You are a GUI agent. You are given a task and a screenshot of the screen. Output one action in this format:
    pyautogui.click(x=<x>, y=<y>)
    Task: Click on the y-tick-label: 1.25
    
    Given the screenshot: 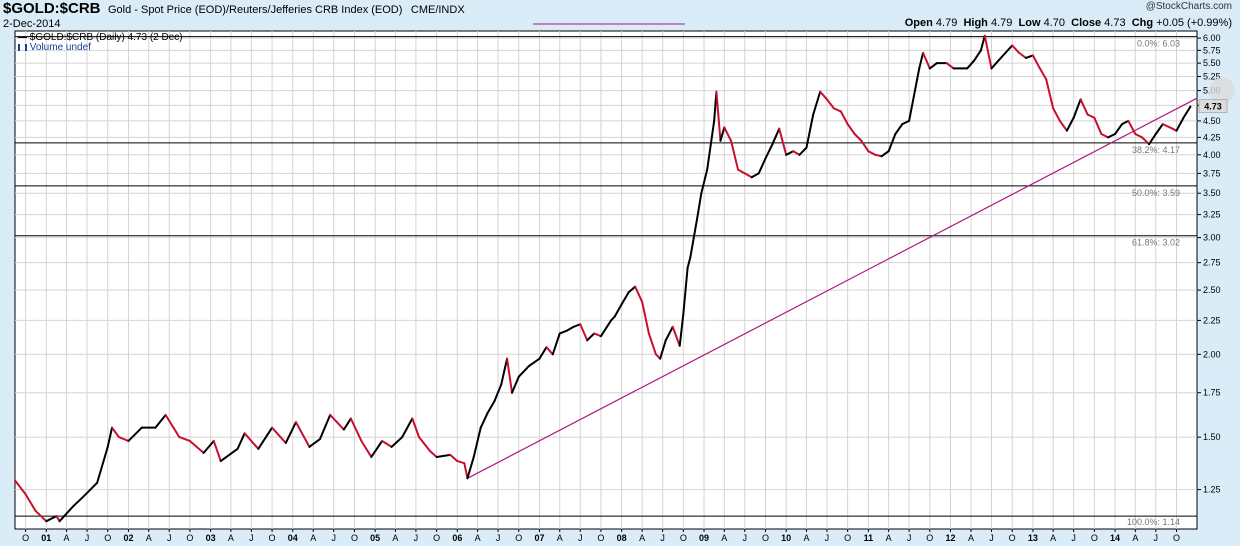 What is the action you would take?
    pyautogui.click(x=1212, y=490)
    